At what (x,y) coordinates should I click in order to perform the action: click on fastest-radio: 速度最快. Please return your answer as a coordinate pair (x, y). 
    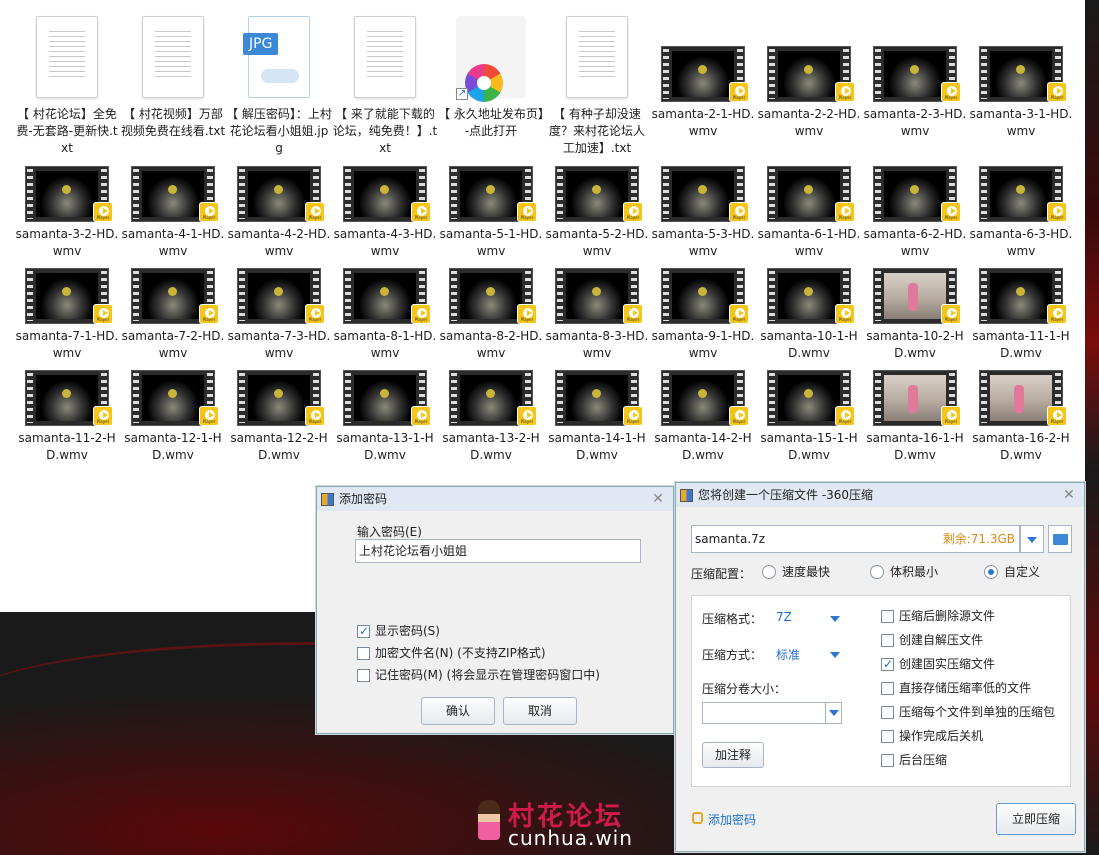
    Looking at the image, I should click on (796, 572).